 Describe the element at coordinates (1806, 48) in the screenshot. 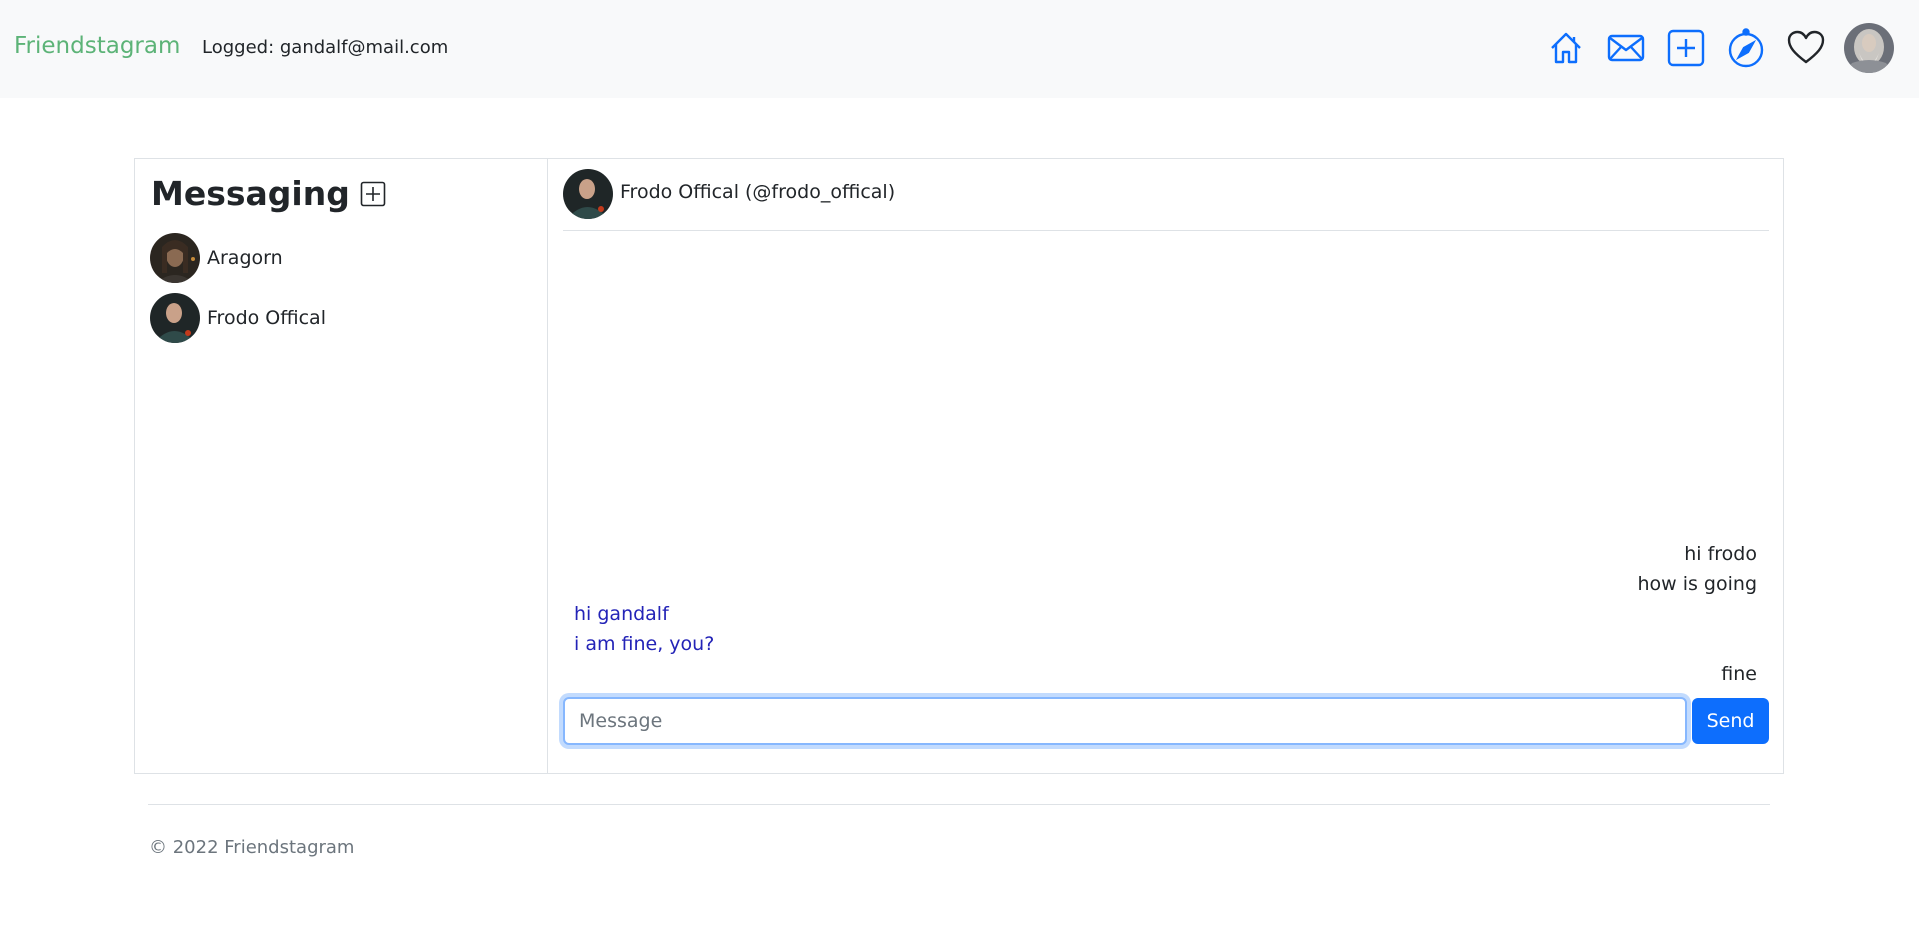

I see `heart-icon` at that location.